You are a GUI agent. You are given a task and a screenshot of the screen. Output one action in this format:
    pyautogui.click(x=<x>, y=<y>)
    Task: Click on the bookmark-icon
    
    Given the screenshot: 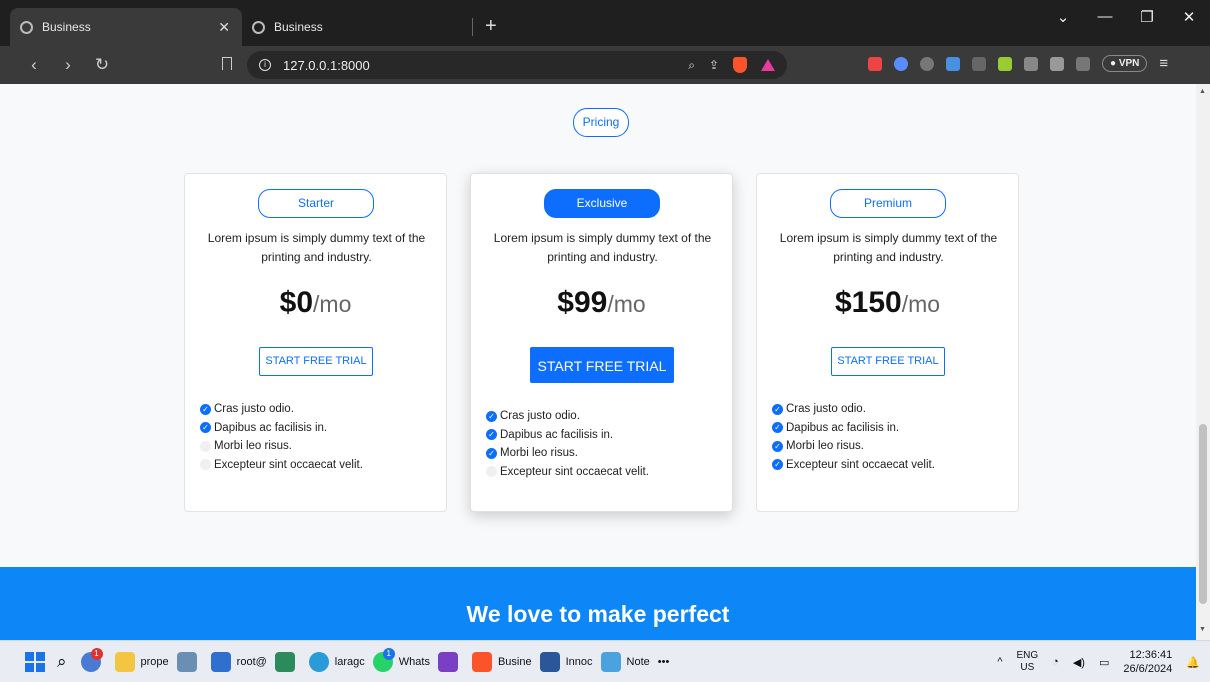 What is the action you would take?
    pyautogui.click(x=227, y=63)
    